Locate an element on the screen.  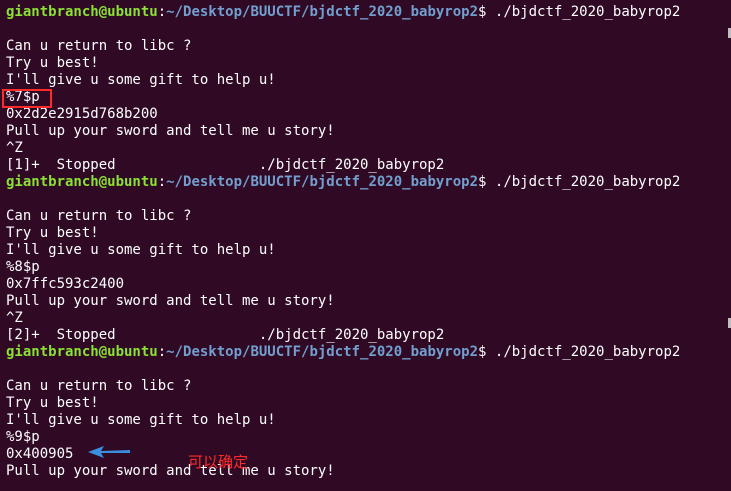
annotation-text: 可以确定 is located at coordinates (218, 462).